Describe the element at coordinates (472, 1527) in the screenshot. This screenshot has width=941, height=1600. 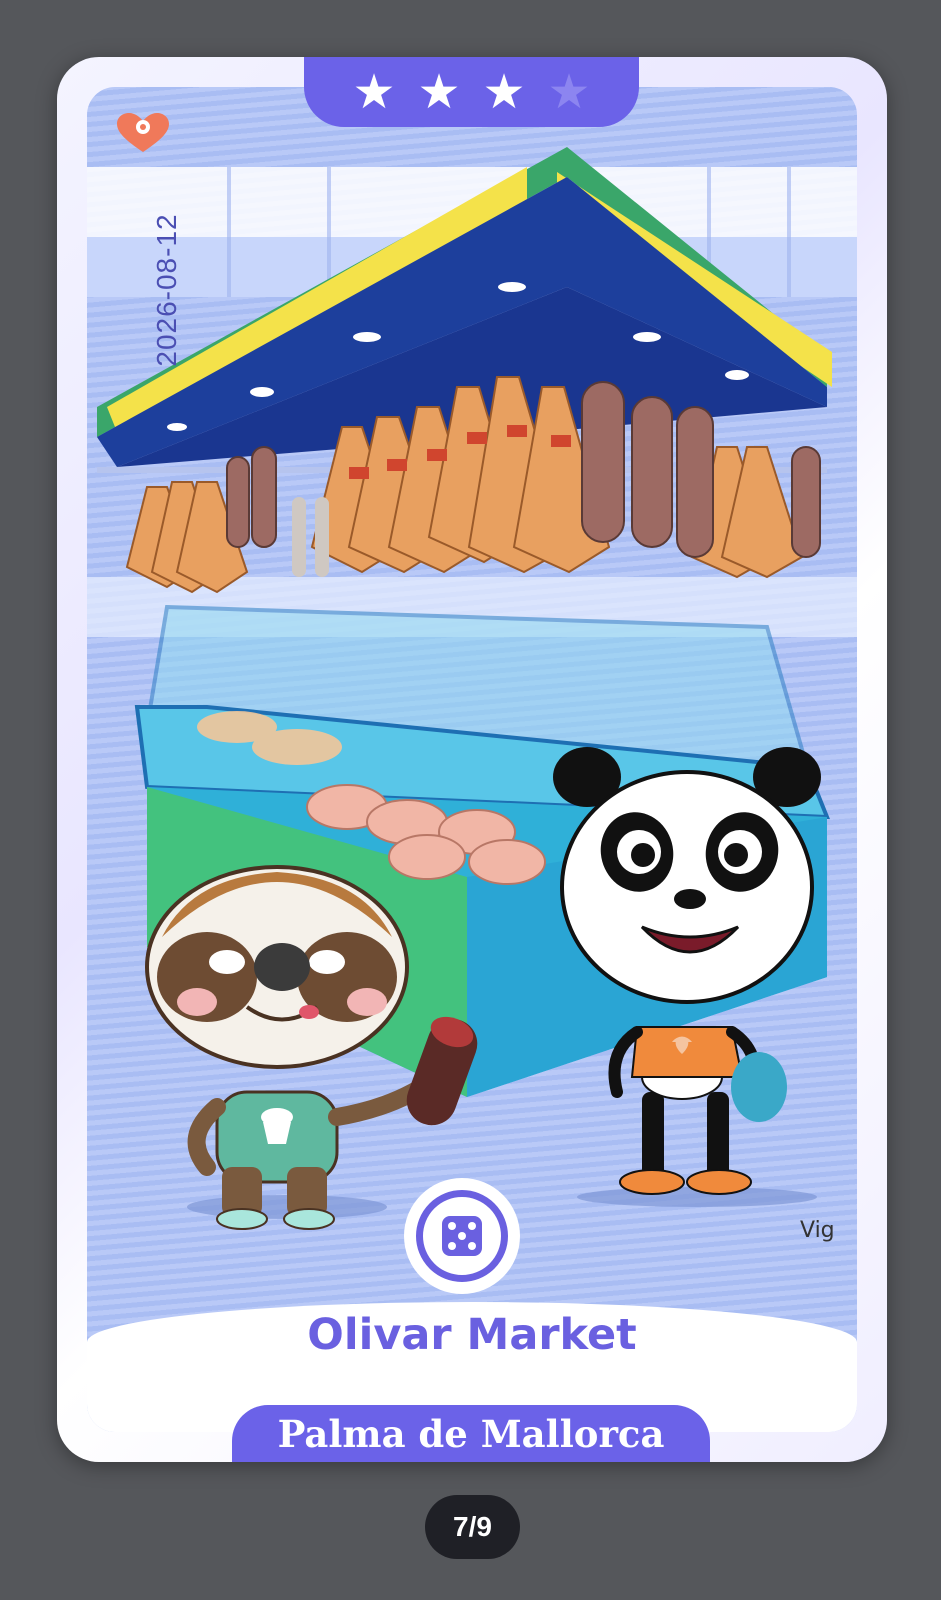
I see `page-indicator: 7/9` at that location.